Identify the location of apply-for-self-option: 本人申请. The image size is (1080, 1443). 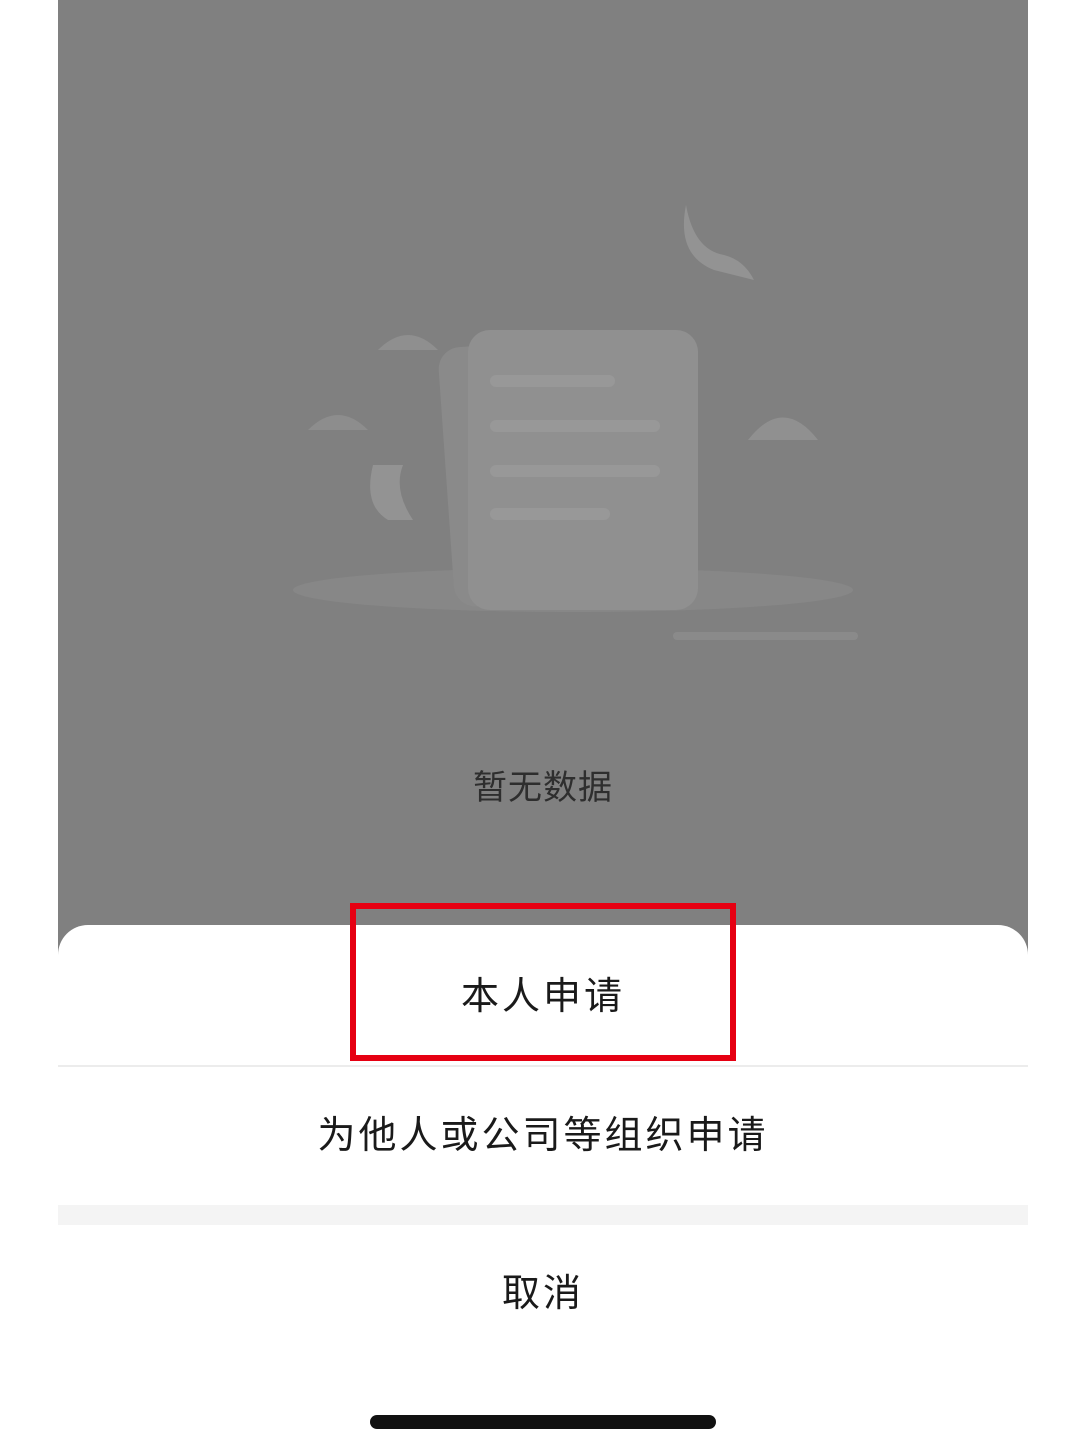
(543, 995).